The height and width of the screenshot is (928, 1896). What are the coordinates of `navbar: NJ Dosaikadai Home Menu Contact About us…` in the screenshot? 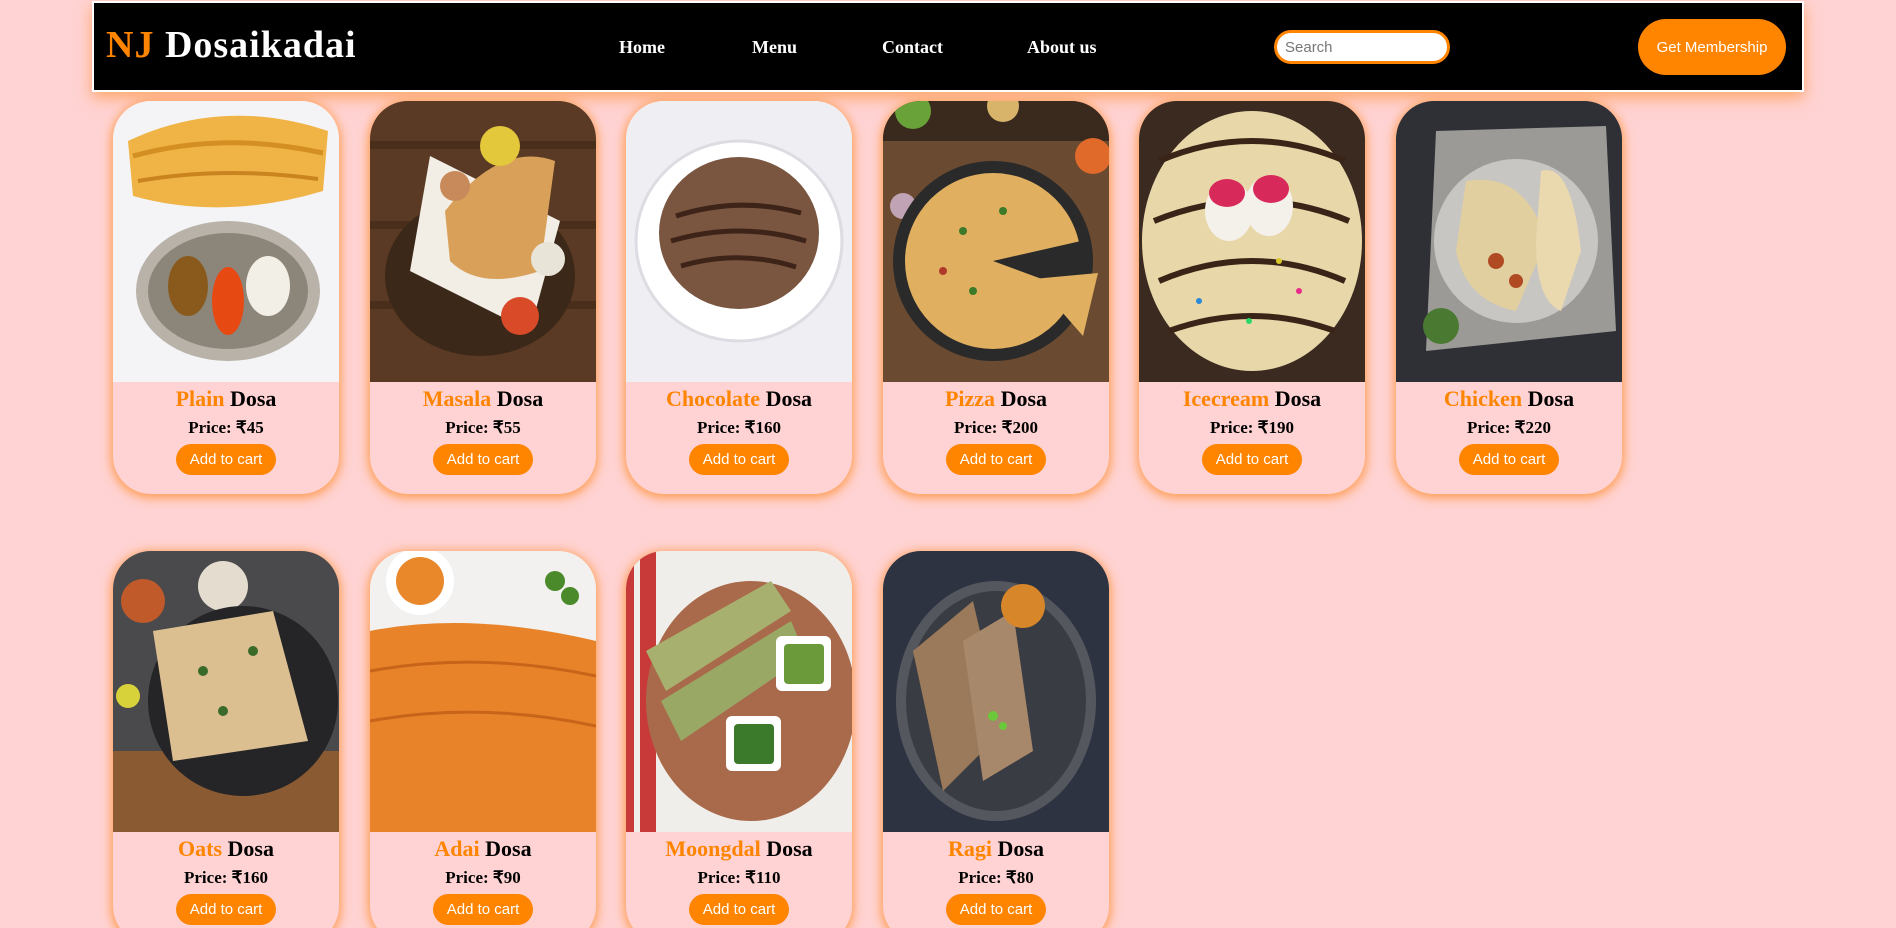 It's located at (948, 46).